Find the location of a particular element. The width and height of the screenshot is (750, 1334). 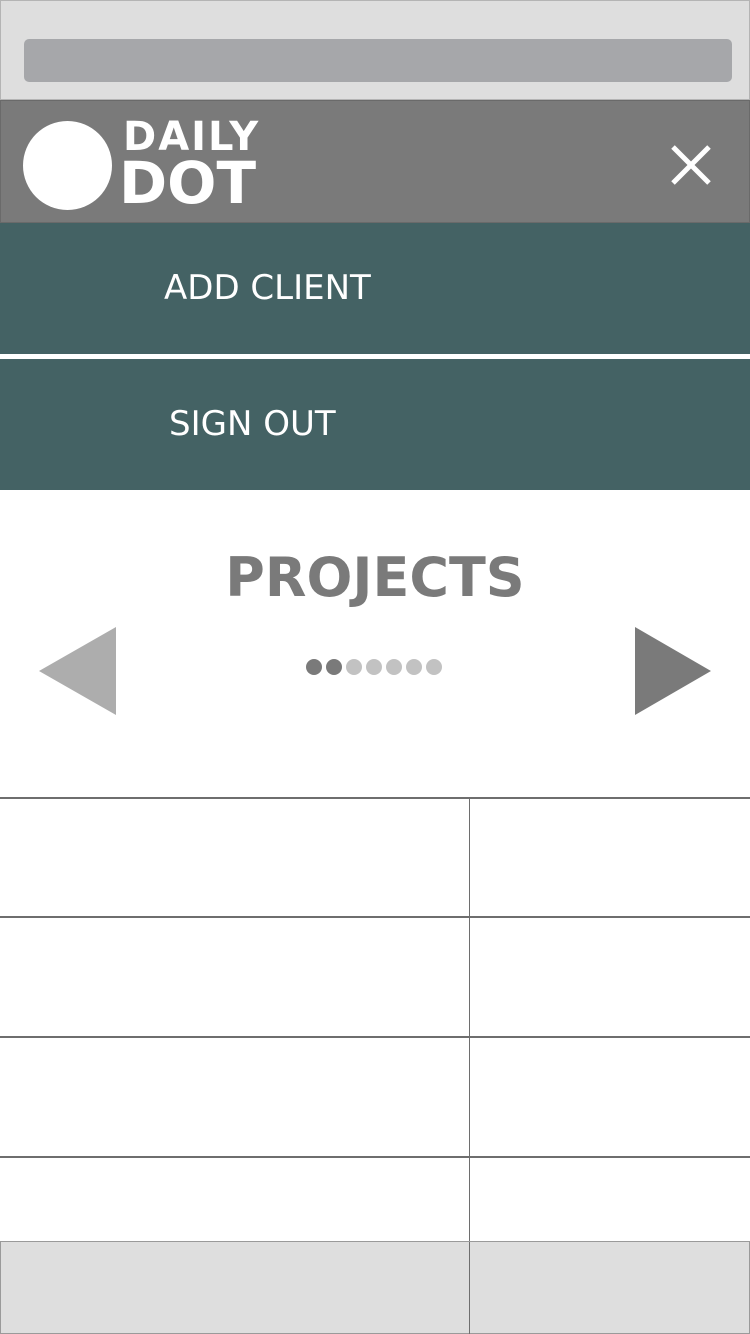

app-header: DAILY DOT is located at coordinates (375, 161).